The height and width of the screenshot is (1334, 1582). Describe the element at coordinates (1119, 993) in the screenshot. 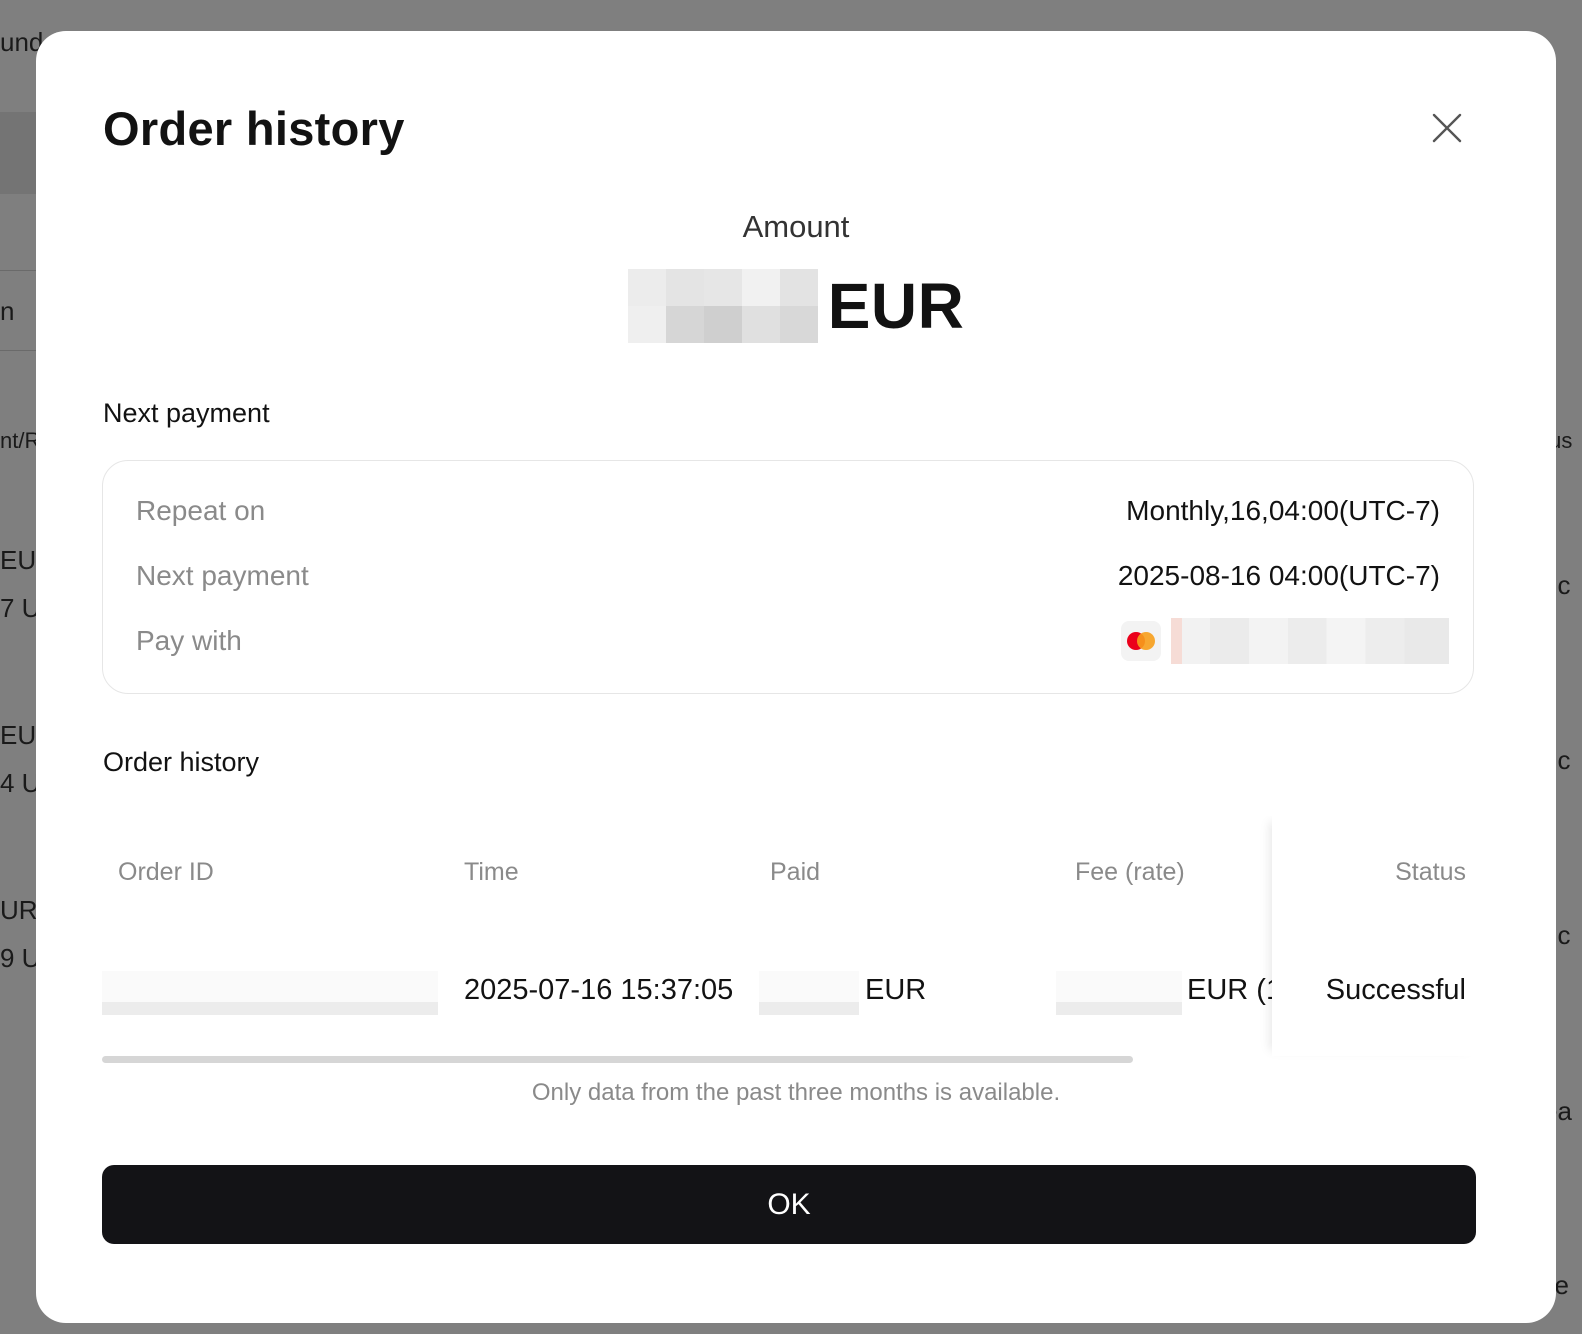

I see `redacted-fee-amount` at that location.